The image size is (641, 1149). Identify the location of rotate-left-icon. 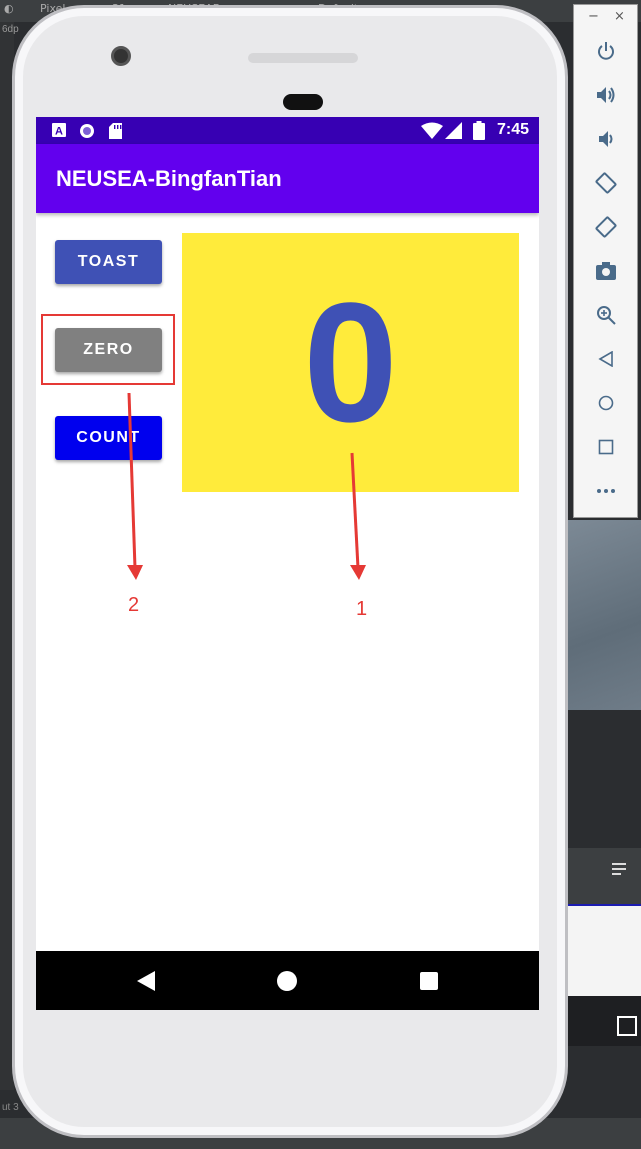
(606, 183).